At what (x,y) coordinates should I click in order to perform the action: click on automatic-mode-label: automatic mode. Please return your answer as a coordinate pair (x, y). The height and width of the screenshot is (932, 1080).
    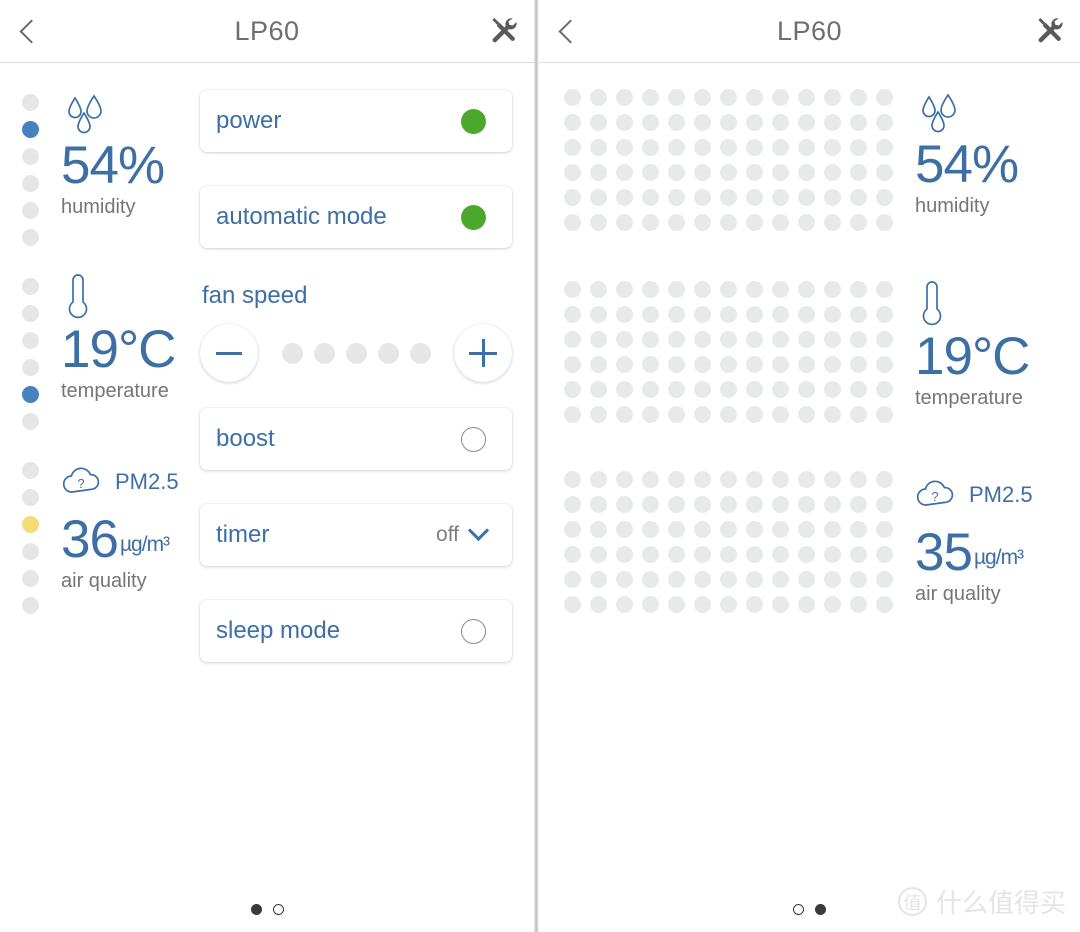
    Looking at the image, I should click on (301, 216).